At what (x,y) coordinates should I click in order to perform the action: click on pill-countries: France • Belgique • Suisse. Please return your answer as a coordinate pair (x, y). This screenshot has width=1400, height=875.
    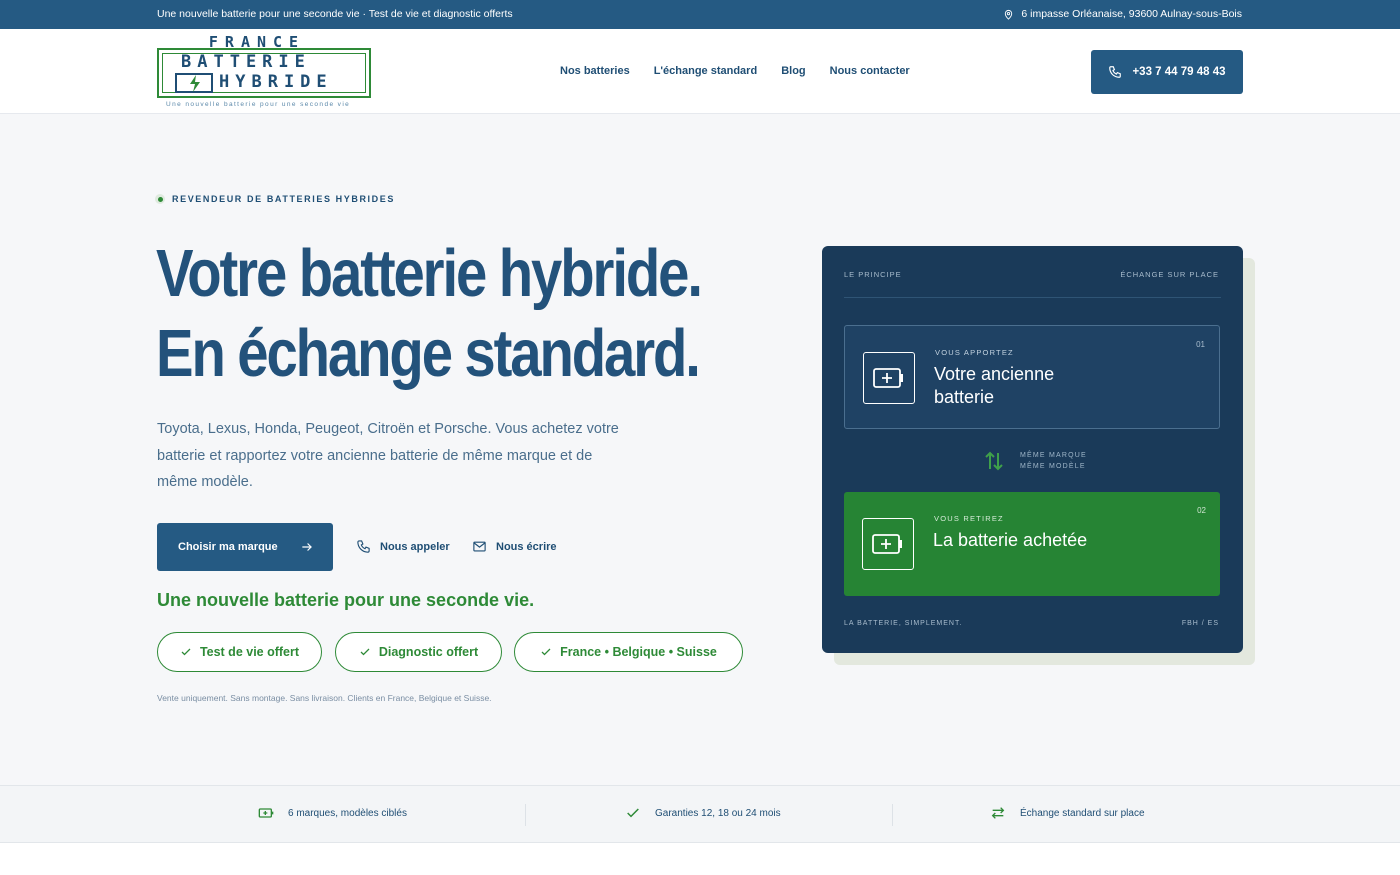
    Looking at the image, I should click on (628, 652).